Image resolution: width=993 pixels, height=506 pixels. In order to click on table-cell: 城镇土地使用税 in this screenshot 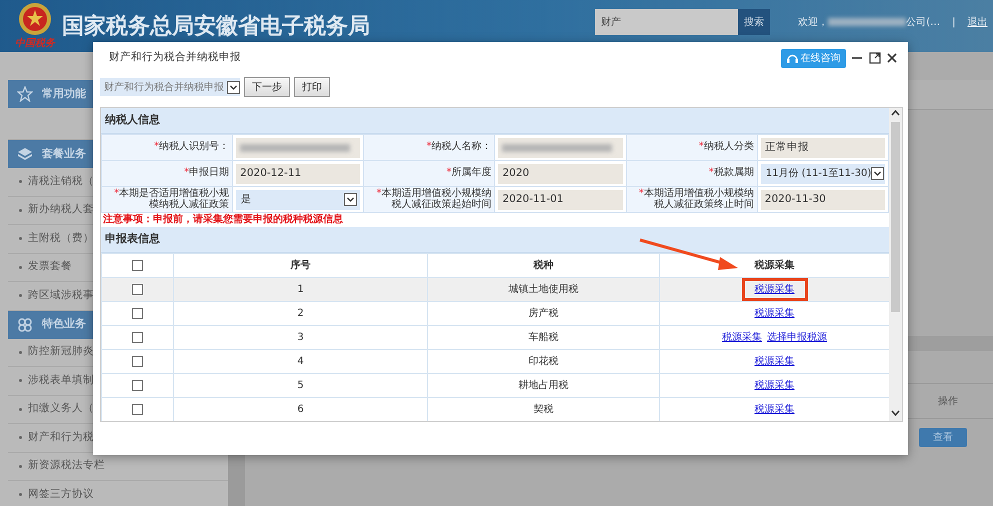, I will do `click(544, 290)`.